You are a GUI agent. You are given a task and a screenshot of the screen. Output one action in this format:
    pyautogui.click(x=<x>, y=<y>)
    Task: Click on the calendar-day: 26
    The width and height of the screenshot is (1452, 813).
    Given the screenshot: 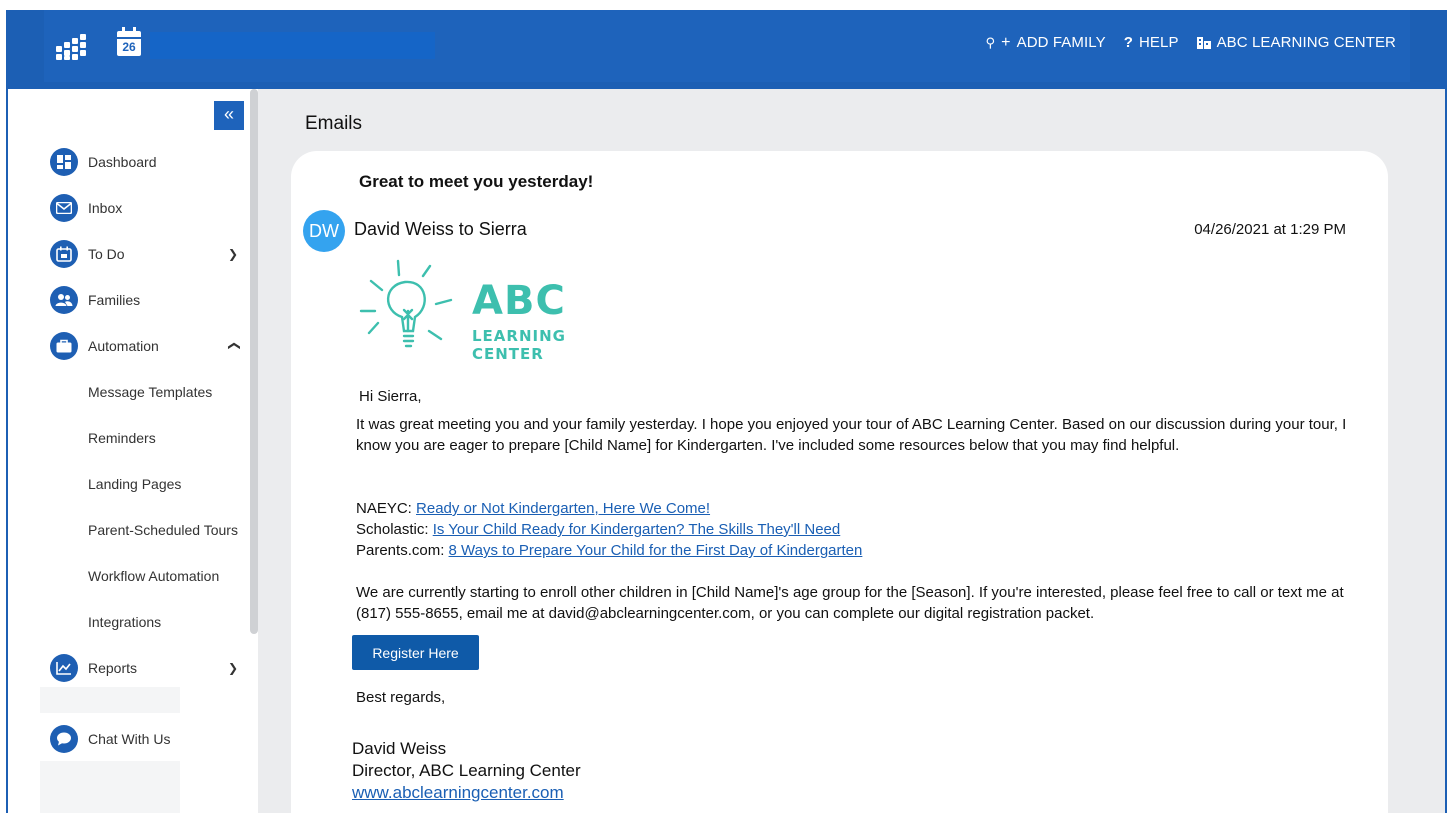 What is the action you would take?
    pyautogui.click(x=129, y=47)
    